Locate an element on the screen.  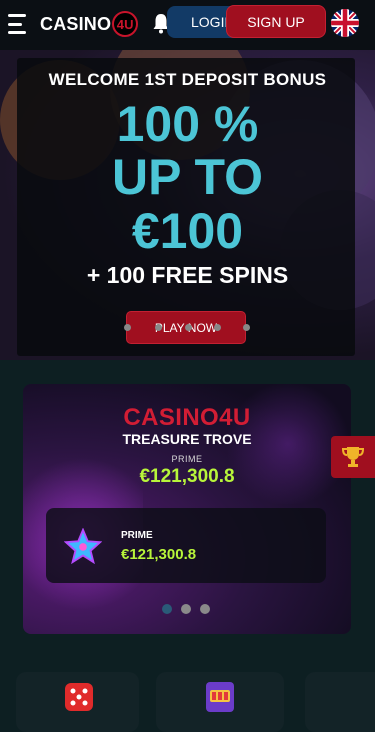
trophy-tab is located at coordinates (353, 457).